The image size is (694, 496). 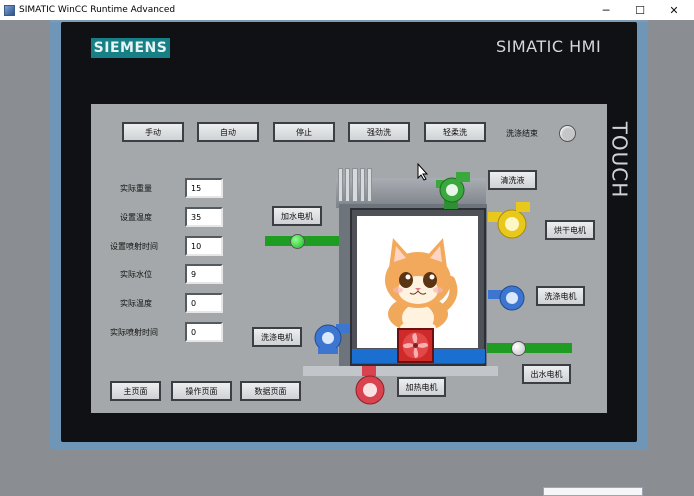 What do you see at coordinates (136, 188) in the screenshot?
I see `param-label: 实际重量` at bounding box center [136, 188].